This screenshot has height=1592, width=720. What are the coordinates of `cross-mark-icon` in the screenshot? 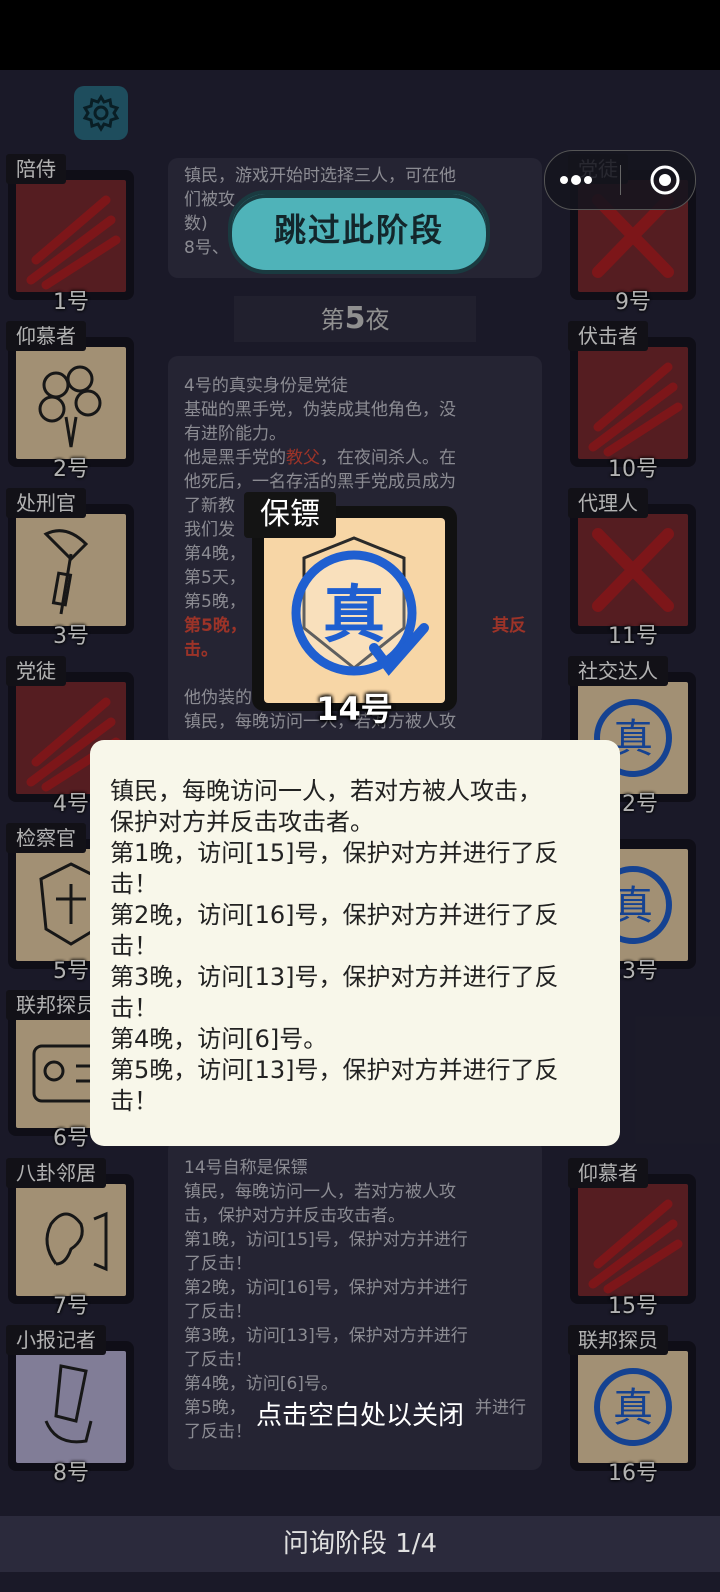 It's located at (633, 570).